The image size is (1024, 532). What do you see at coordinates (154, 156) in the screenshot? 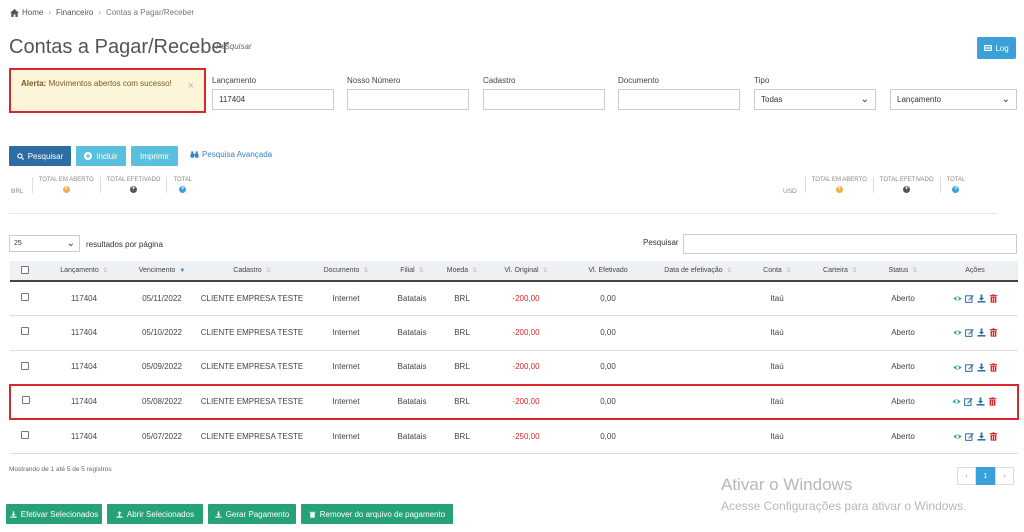
I see `imprimir-button: Imprimir` at bounding box center [154, 156].